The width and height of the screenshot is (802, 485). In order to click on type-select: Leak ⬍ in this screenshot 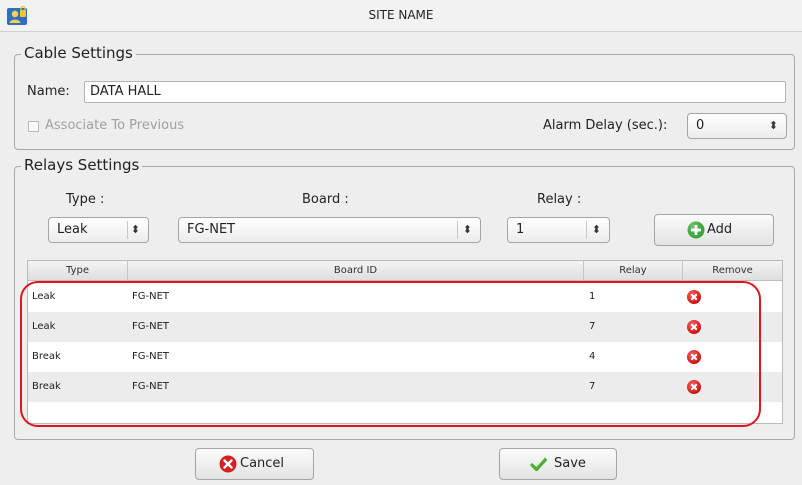, I will do `click(98, 230)`.